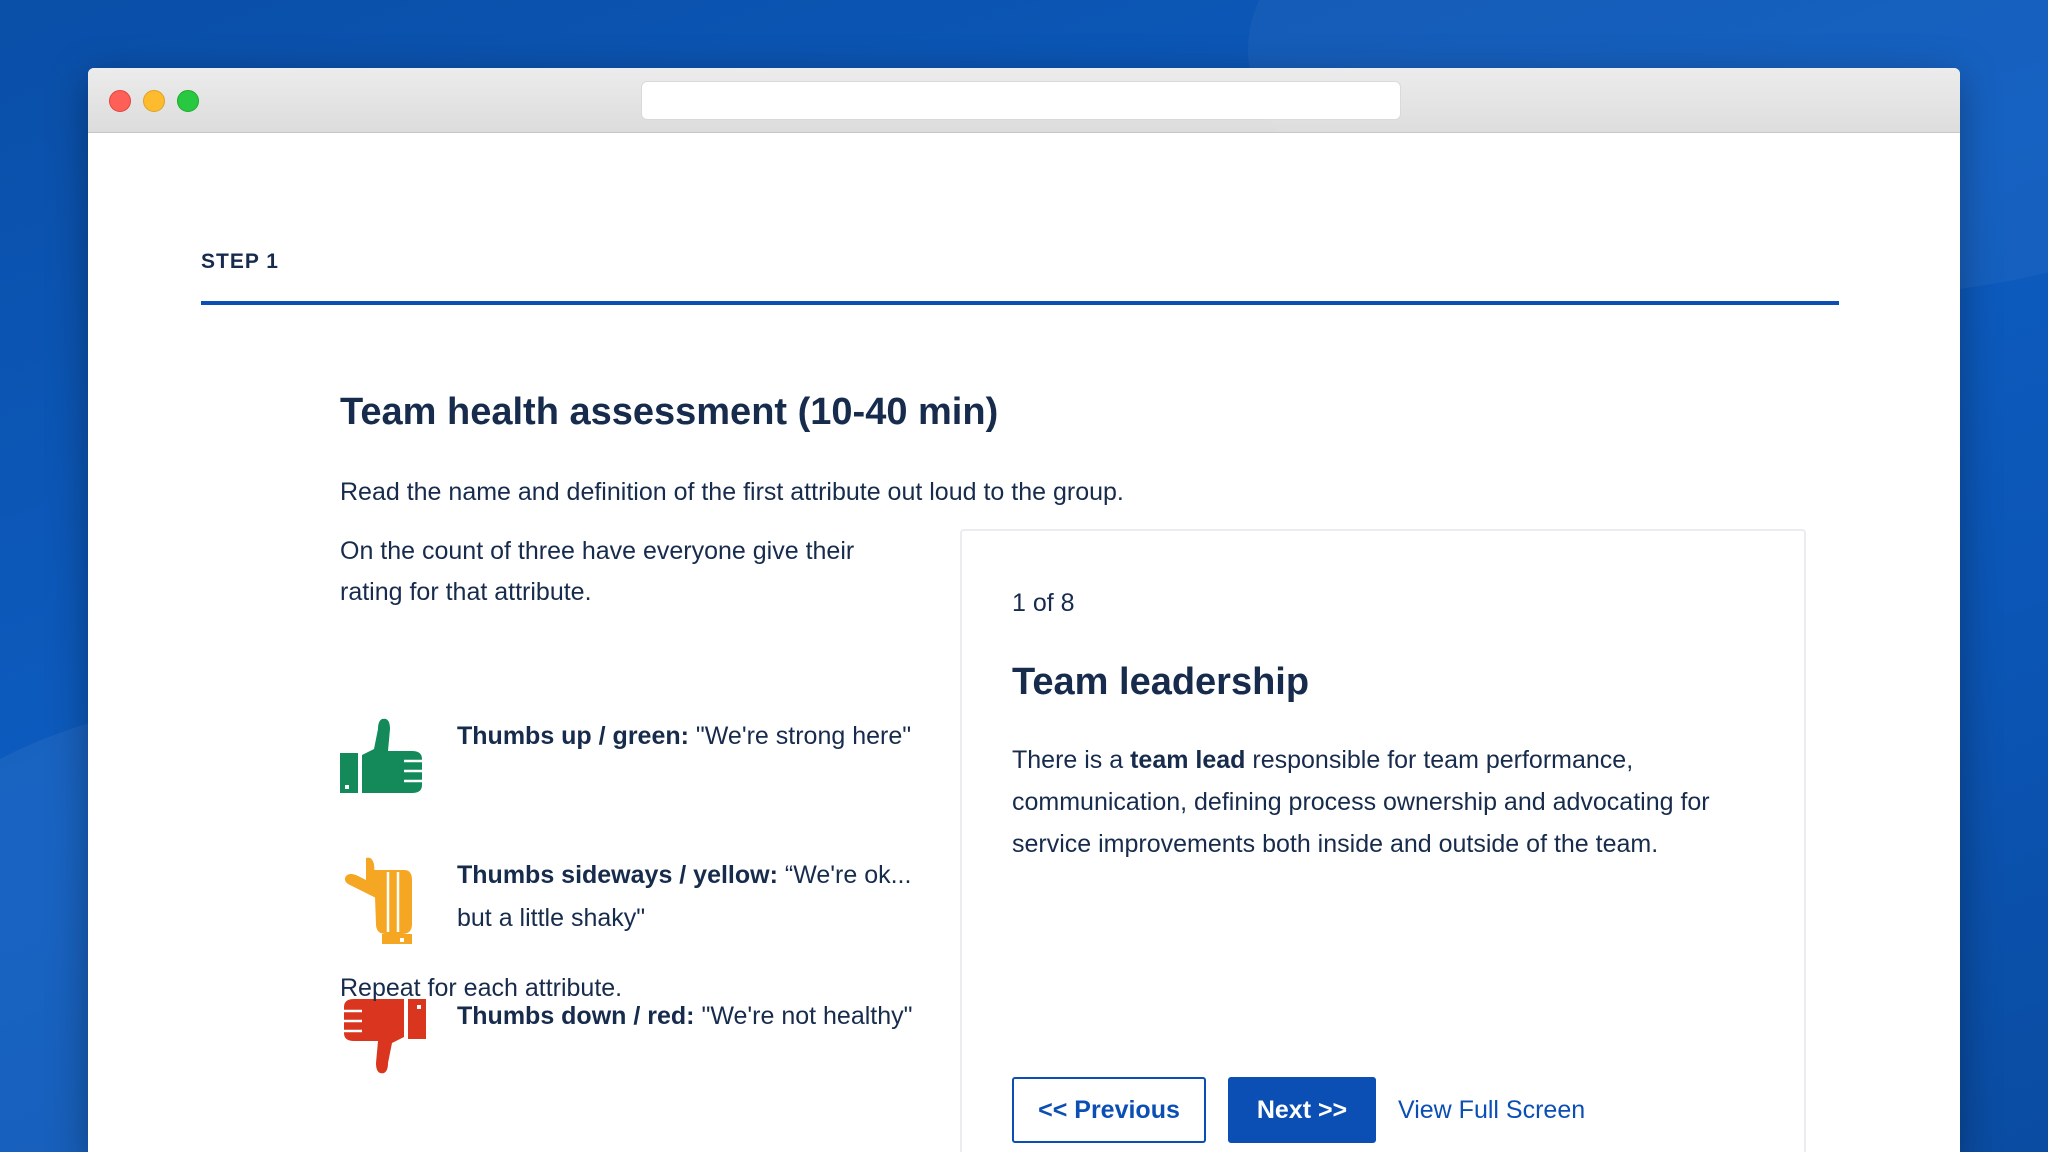 Image resolution: width=2048 pixels, height=1152 pixels. I want to click on attribute-counter: 1 of 8, so click(1043, 603).